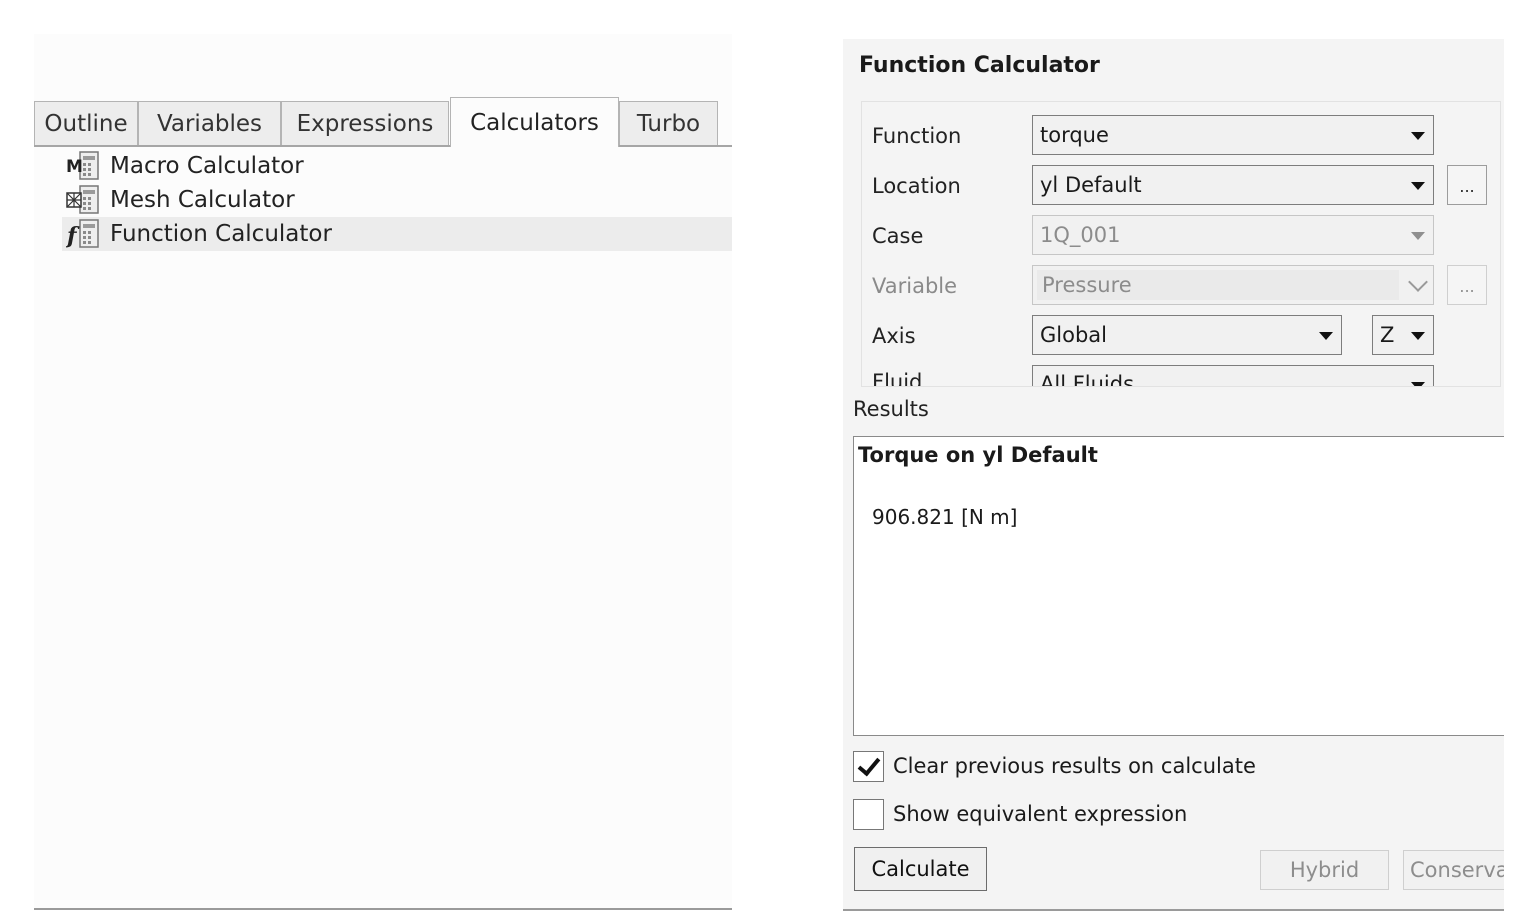 The image size is (1529, 918). I want to click on tree-item-mesh-calculator: Mesh Calculator, so click(397, 200).